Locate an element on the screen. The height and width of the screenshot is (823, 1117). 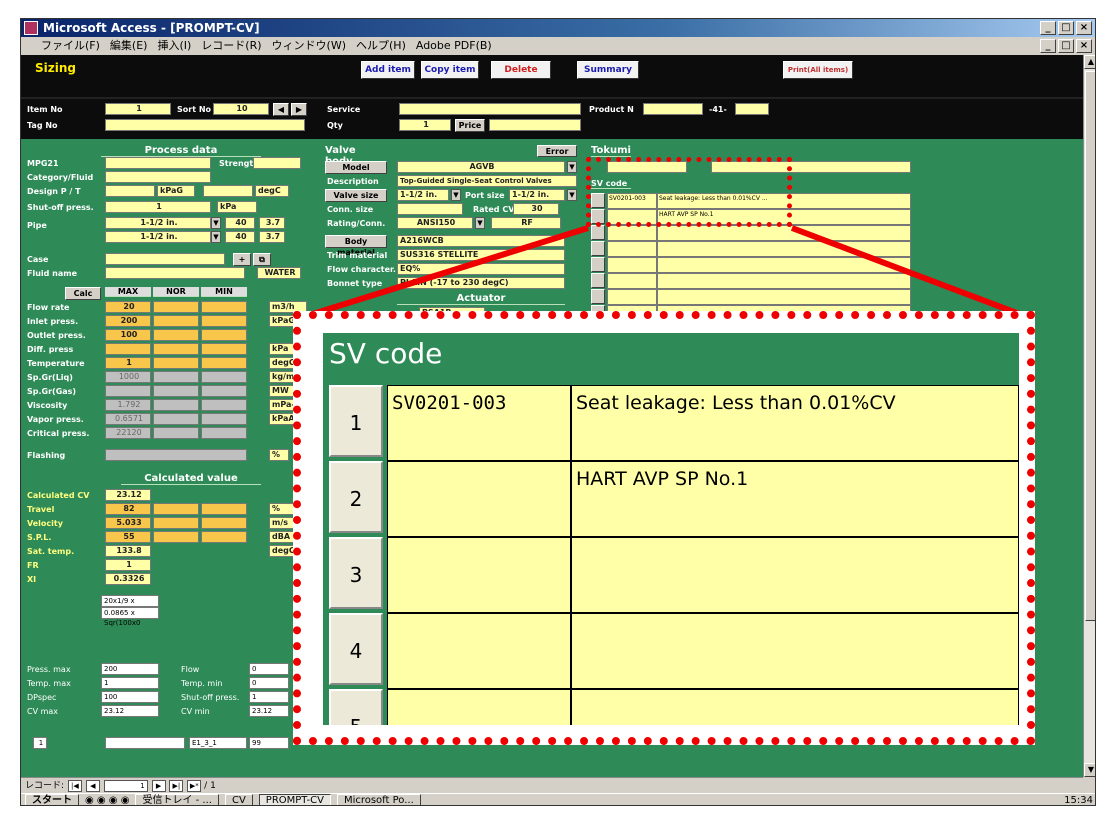
bottom-value-2: 1 is located at coordinates (269, 697).